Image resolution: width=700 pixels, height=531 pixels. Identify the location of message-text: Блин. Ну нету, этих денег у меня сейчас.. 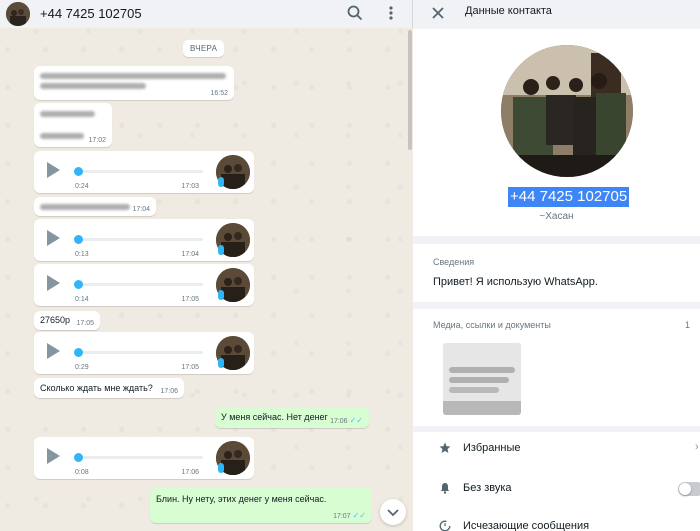
(241, 499).